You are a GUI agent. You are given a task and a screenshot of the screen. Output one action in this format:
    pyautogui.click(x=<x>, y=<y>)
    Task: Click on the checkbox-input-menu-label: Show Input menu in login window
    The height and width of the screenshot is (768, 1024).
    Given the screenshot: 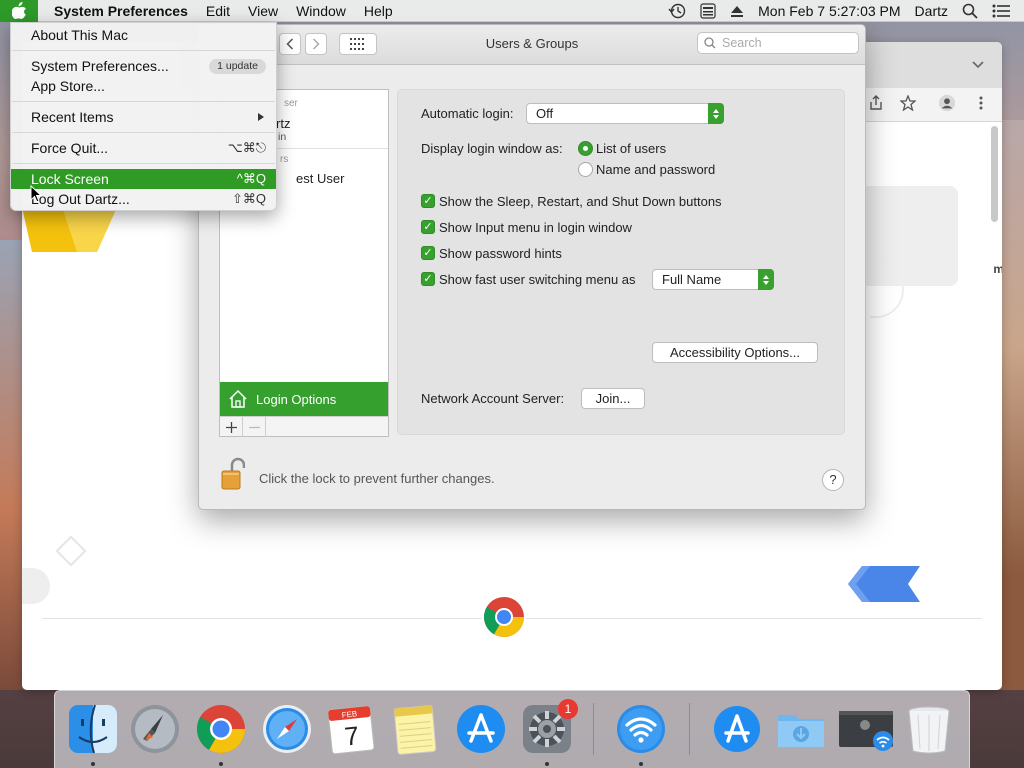 What is the action you would take?
    pyautogui.click(x=535, y=227)
    